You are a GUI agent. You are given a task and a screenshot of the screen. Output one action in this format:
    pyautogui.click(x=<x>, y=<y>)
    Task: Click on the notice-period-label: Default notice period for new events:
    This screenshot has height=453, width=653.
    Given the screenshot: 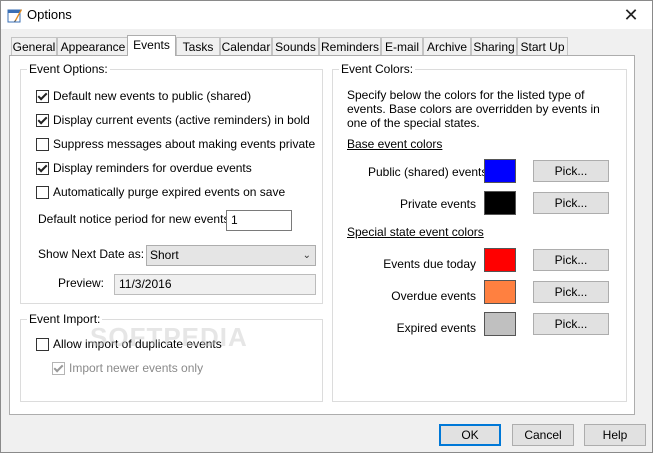 What is the action you would take?
    pyautogui.click(x=135, y=219)
    